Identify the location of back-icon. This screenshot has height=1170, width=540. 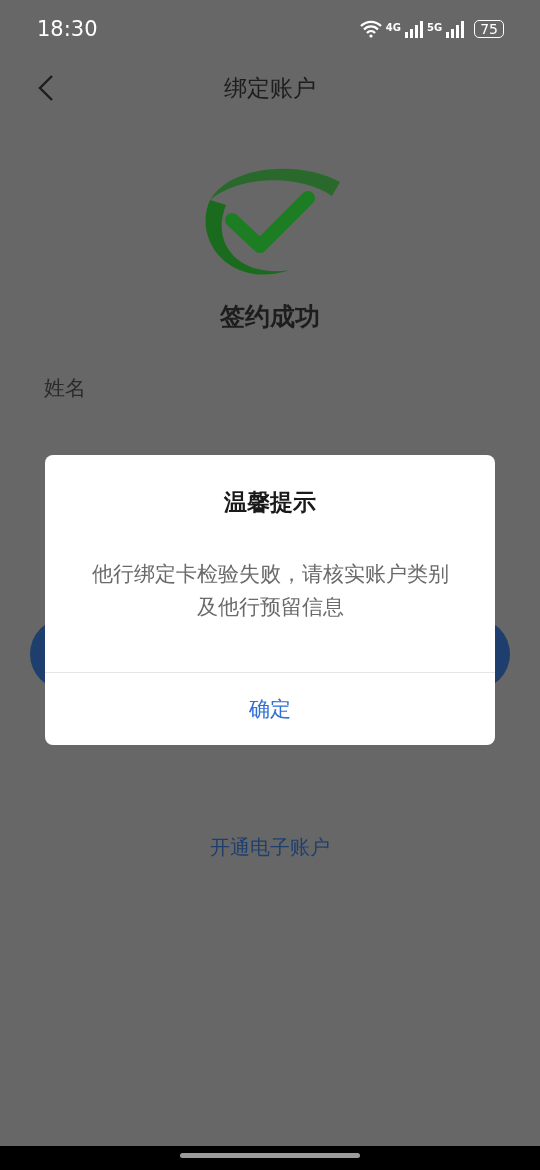
(46, 88).